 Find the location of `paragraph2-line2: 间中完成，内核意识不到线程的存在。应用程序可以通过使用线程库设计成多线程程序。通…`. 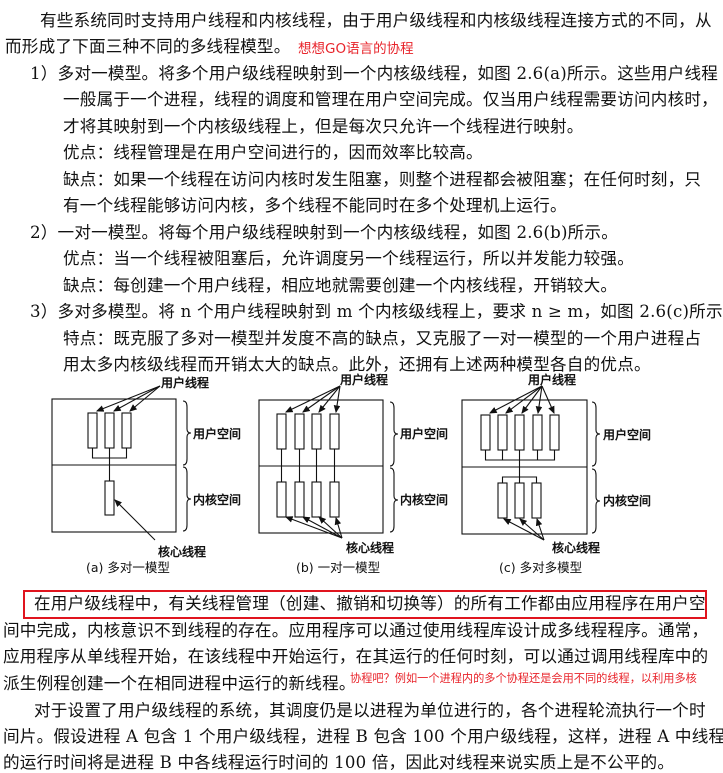

paragraph2-line2: 间中完成，内核意识不到线程的存在。应用程序可以通过使用线程库设计成多线程程序。通… is located at coordinates (356, 630).